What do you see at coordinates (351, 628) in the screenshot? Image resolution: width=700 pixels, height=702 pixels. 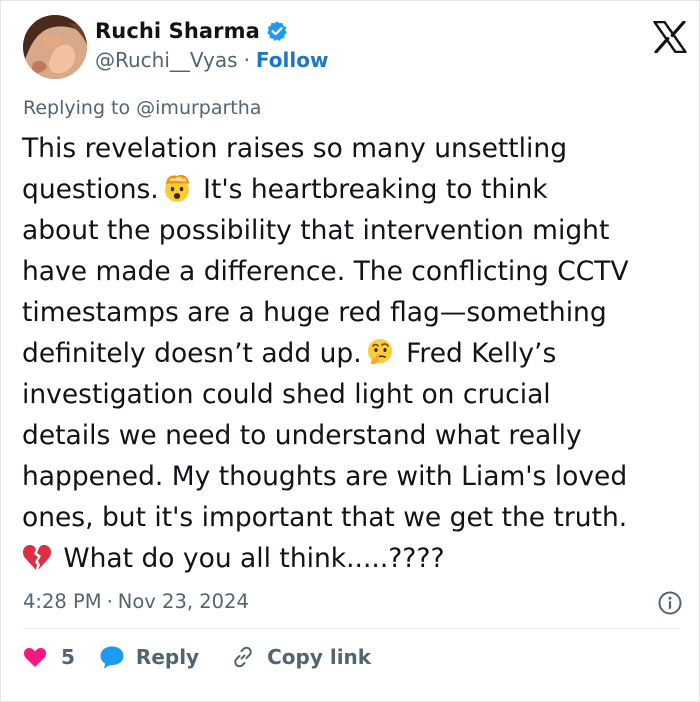 I see `divider` at bounding box center [351, 628].